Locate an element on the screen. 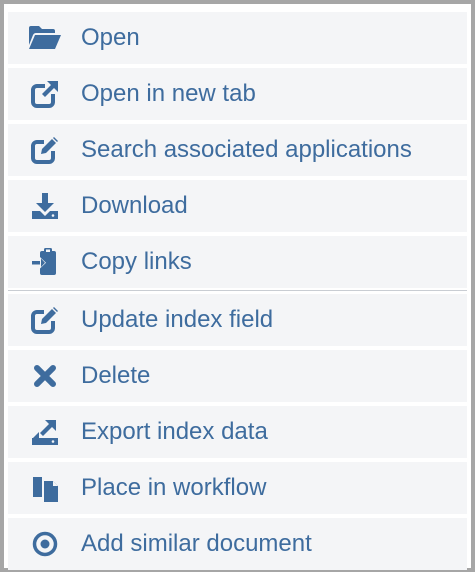 This screenshot has width=475, height=572. clipboard-link-icon is located at coordinates (45, 262).